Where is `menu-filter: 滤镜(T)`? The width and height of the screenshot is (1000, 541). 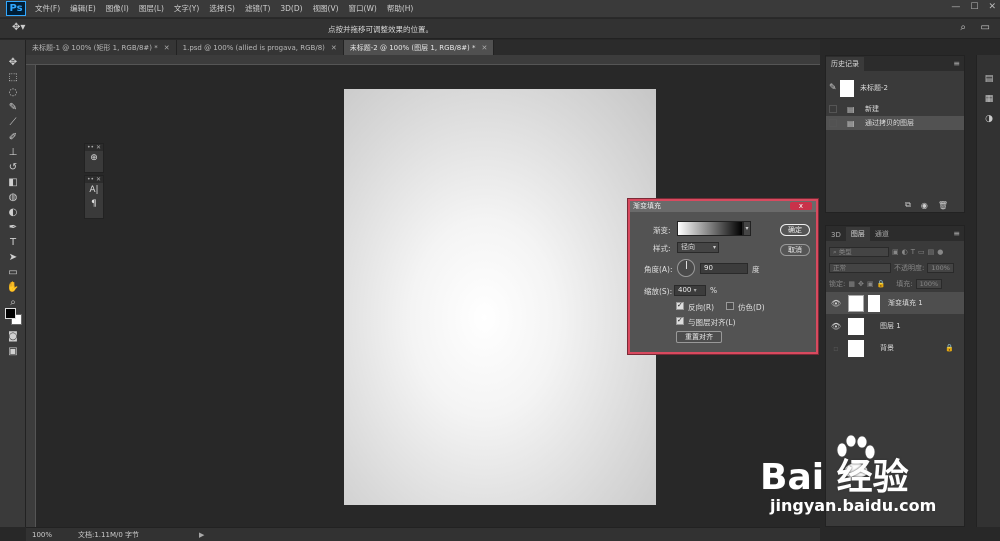 menu-filter: 滤镜(T) is located at coordinates (257, 8).